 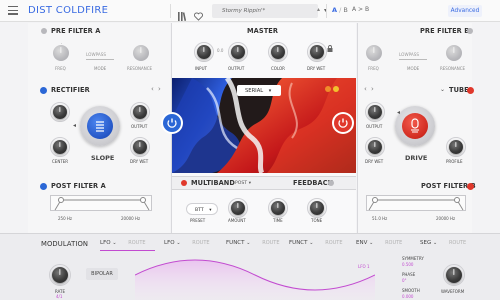 What do you see at coordinates (454, 275) in the screenshot?
I see `lfo-waveform-knob` at bounding box center [454, 275].